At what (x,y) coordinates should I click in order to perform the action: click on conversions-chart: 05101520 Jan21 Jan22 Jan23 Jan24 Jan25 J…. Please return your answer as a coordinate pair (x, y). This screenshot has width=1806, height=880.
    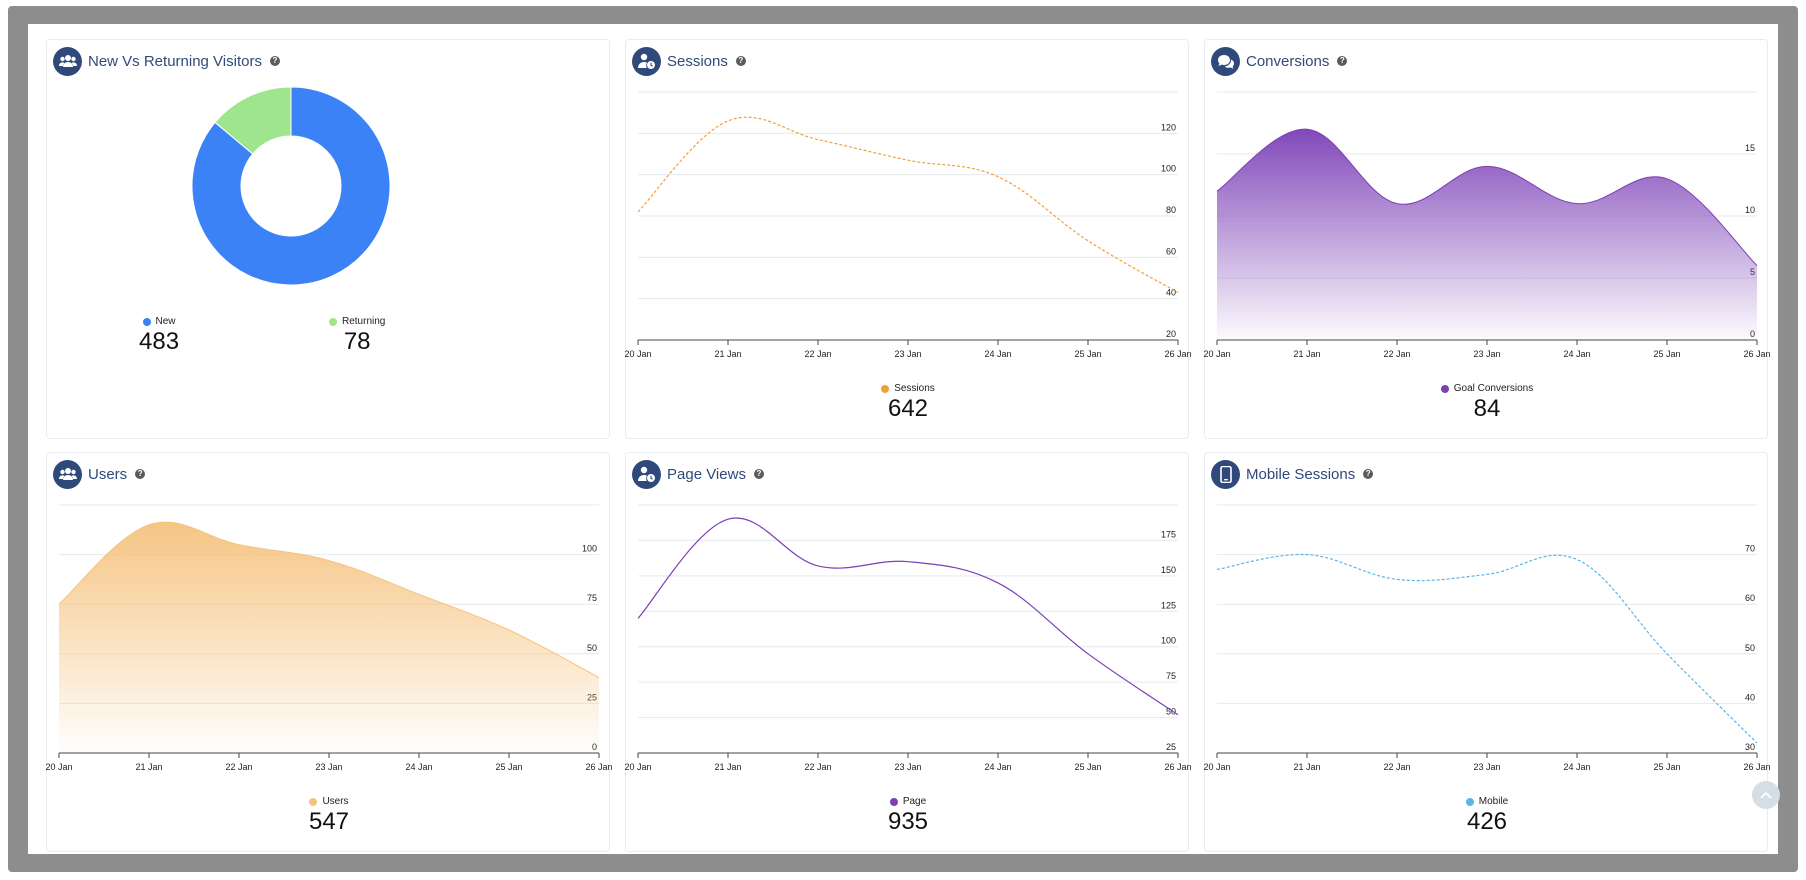
    Looking at the image, I should click on (1487, 225).